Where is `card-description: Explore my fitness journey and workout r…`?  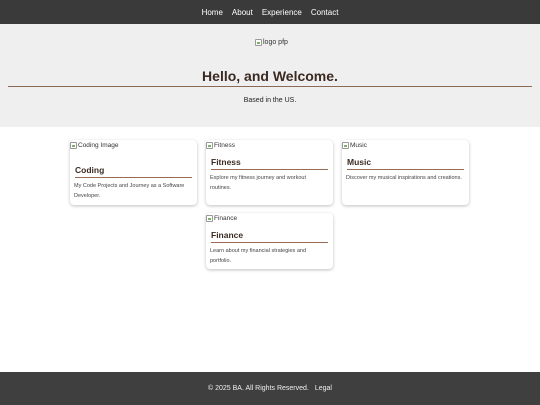
card-description: Explore my fitness journey and workout r… is located at coordinates (258, 183).